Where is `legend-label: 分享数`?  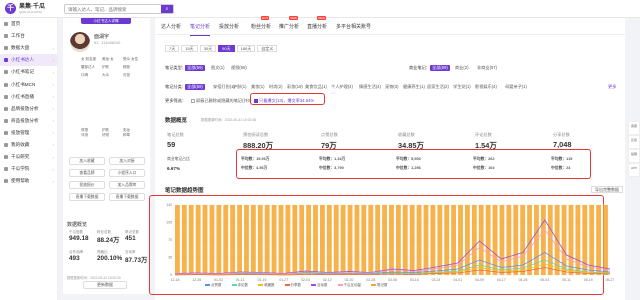 legend-label: 分享数 is located at coordinates (296, 285).